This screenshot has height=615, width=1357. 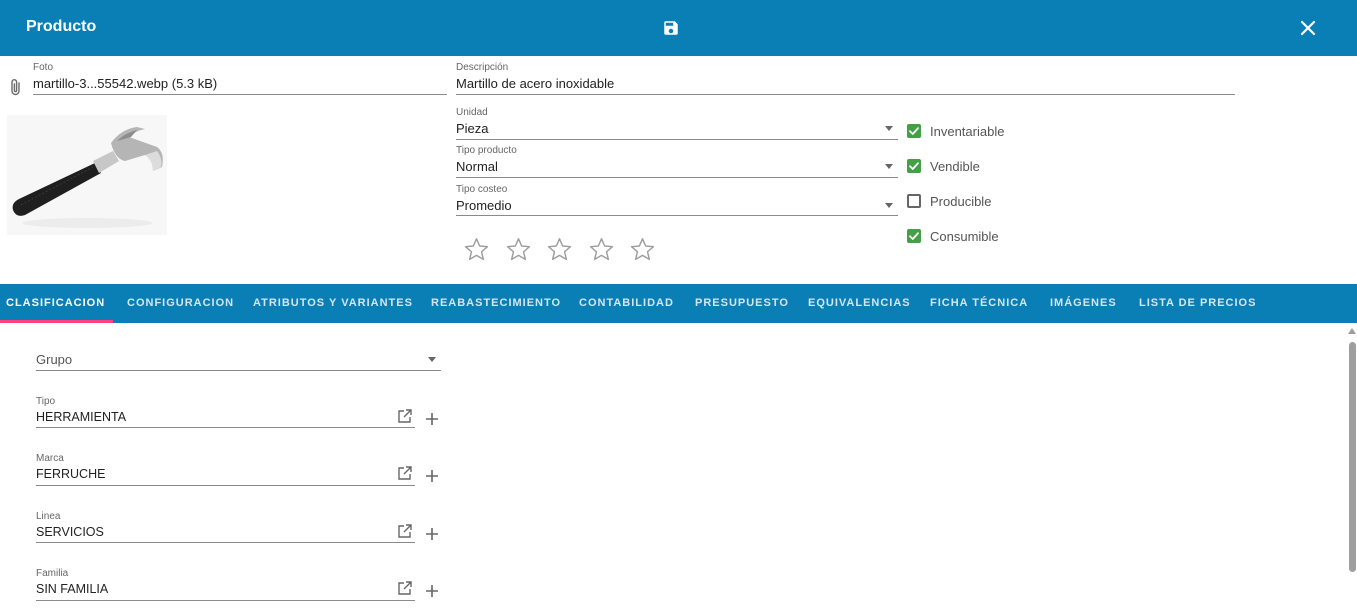 I want to click on inventariable-label: Inventariable, so click(x=967, y=131).